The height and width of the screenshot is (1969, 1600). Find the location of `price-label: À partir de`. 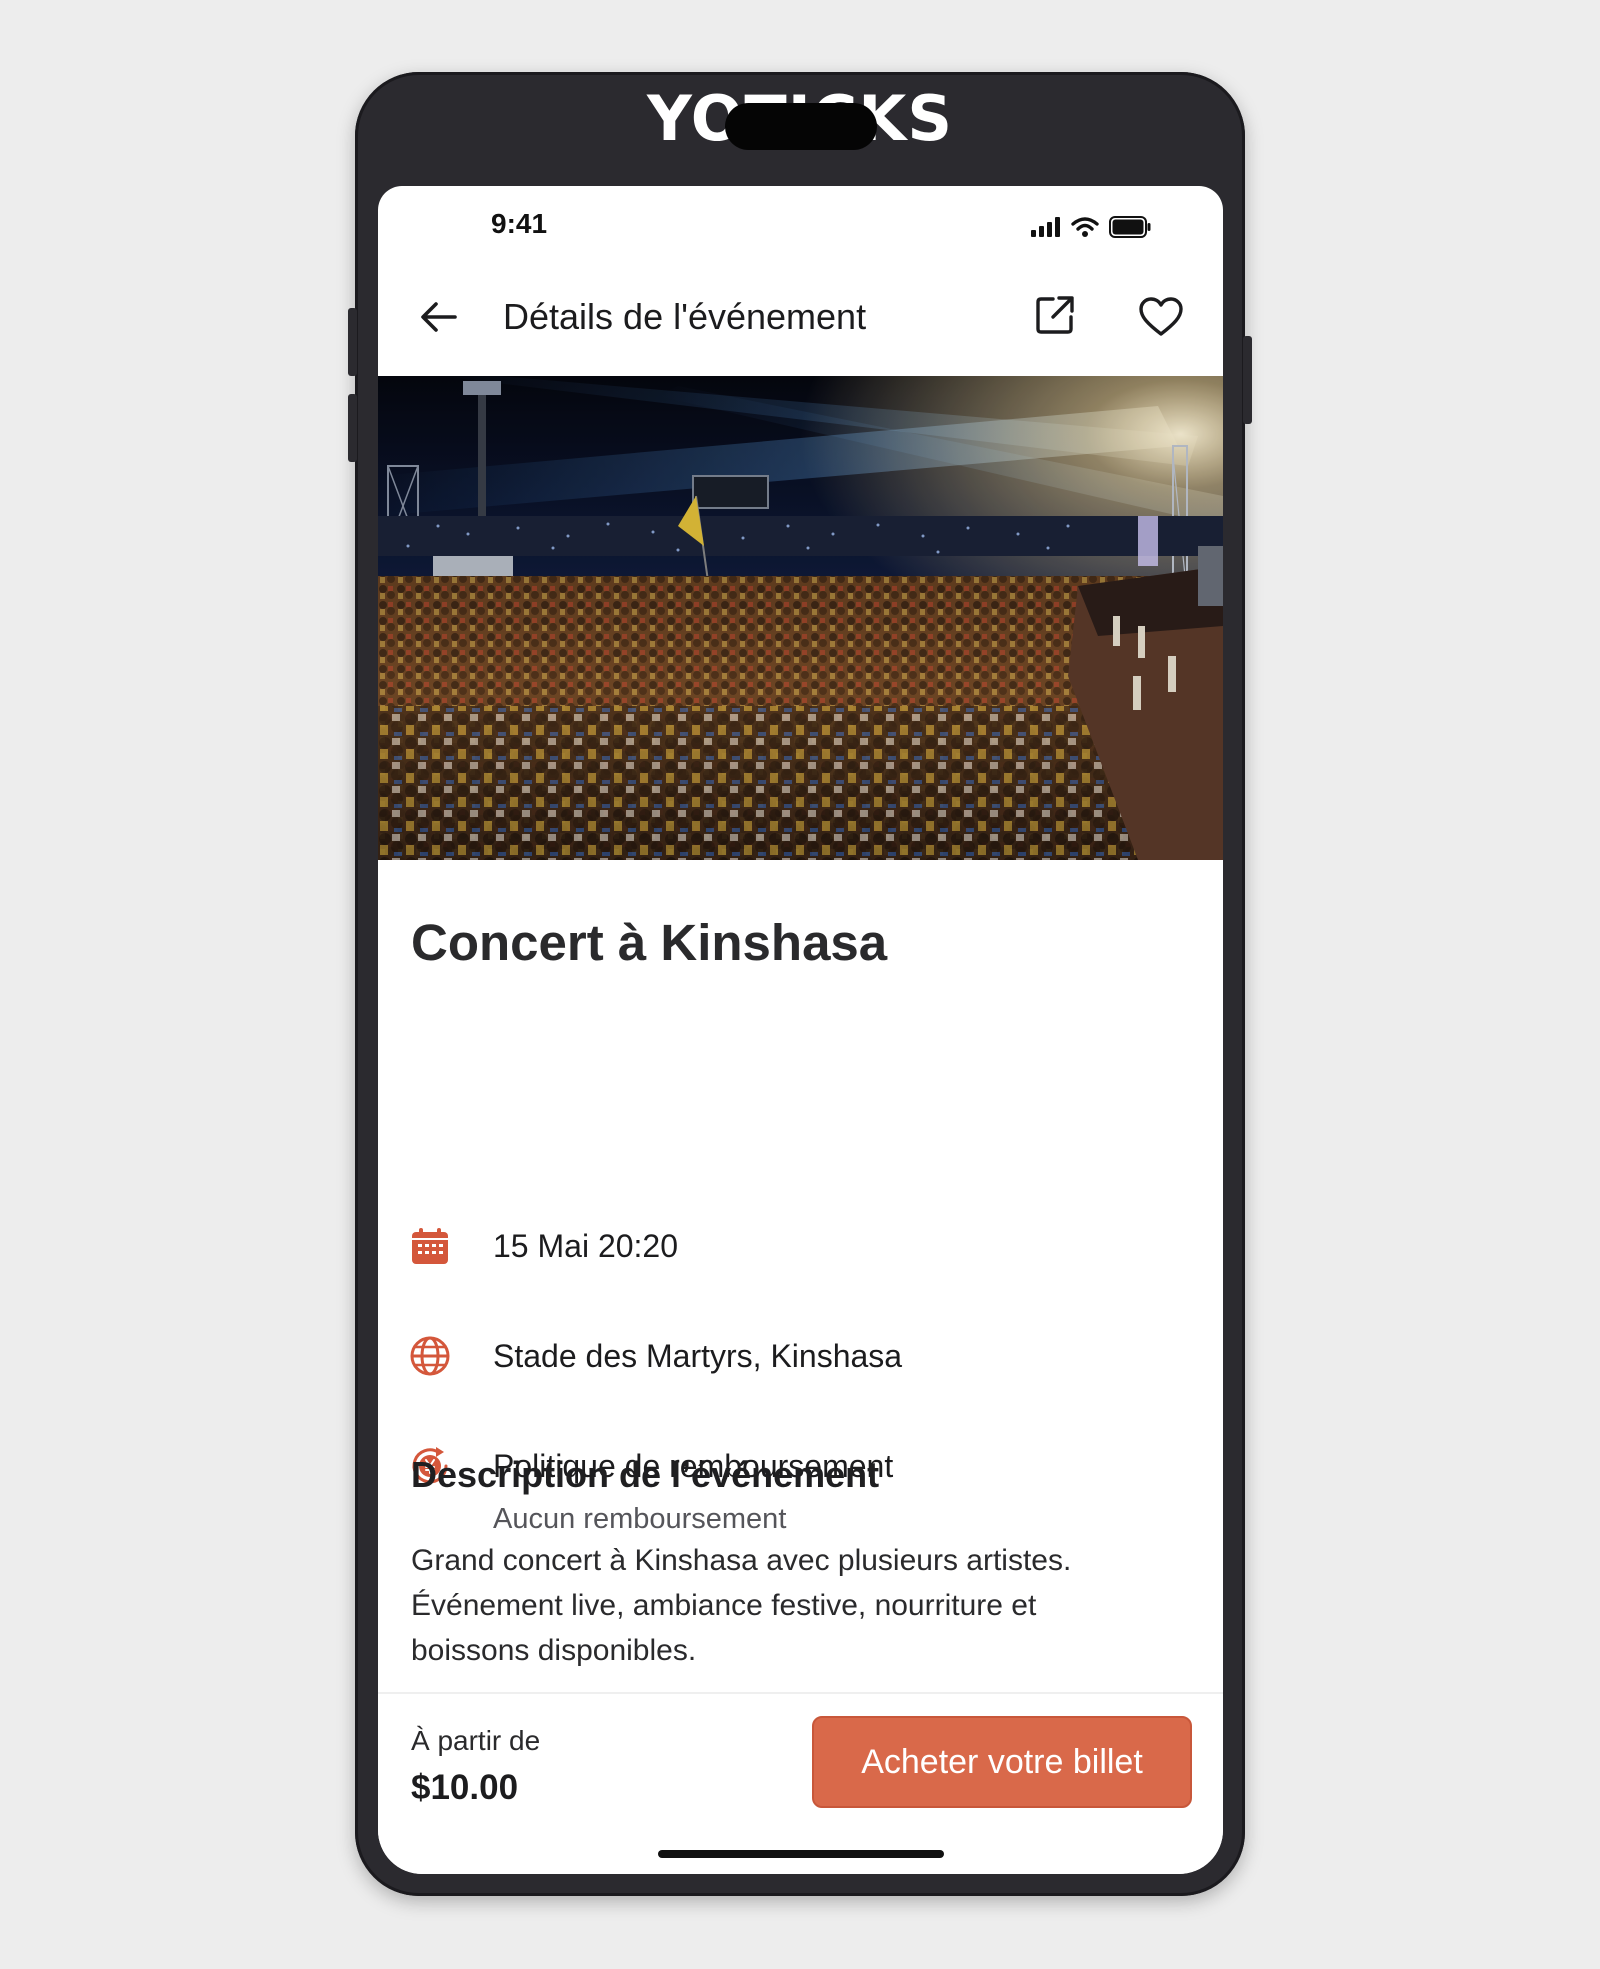

price-label: À partir de is located at coordinates (476, 1740).